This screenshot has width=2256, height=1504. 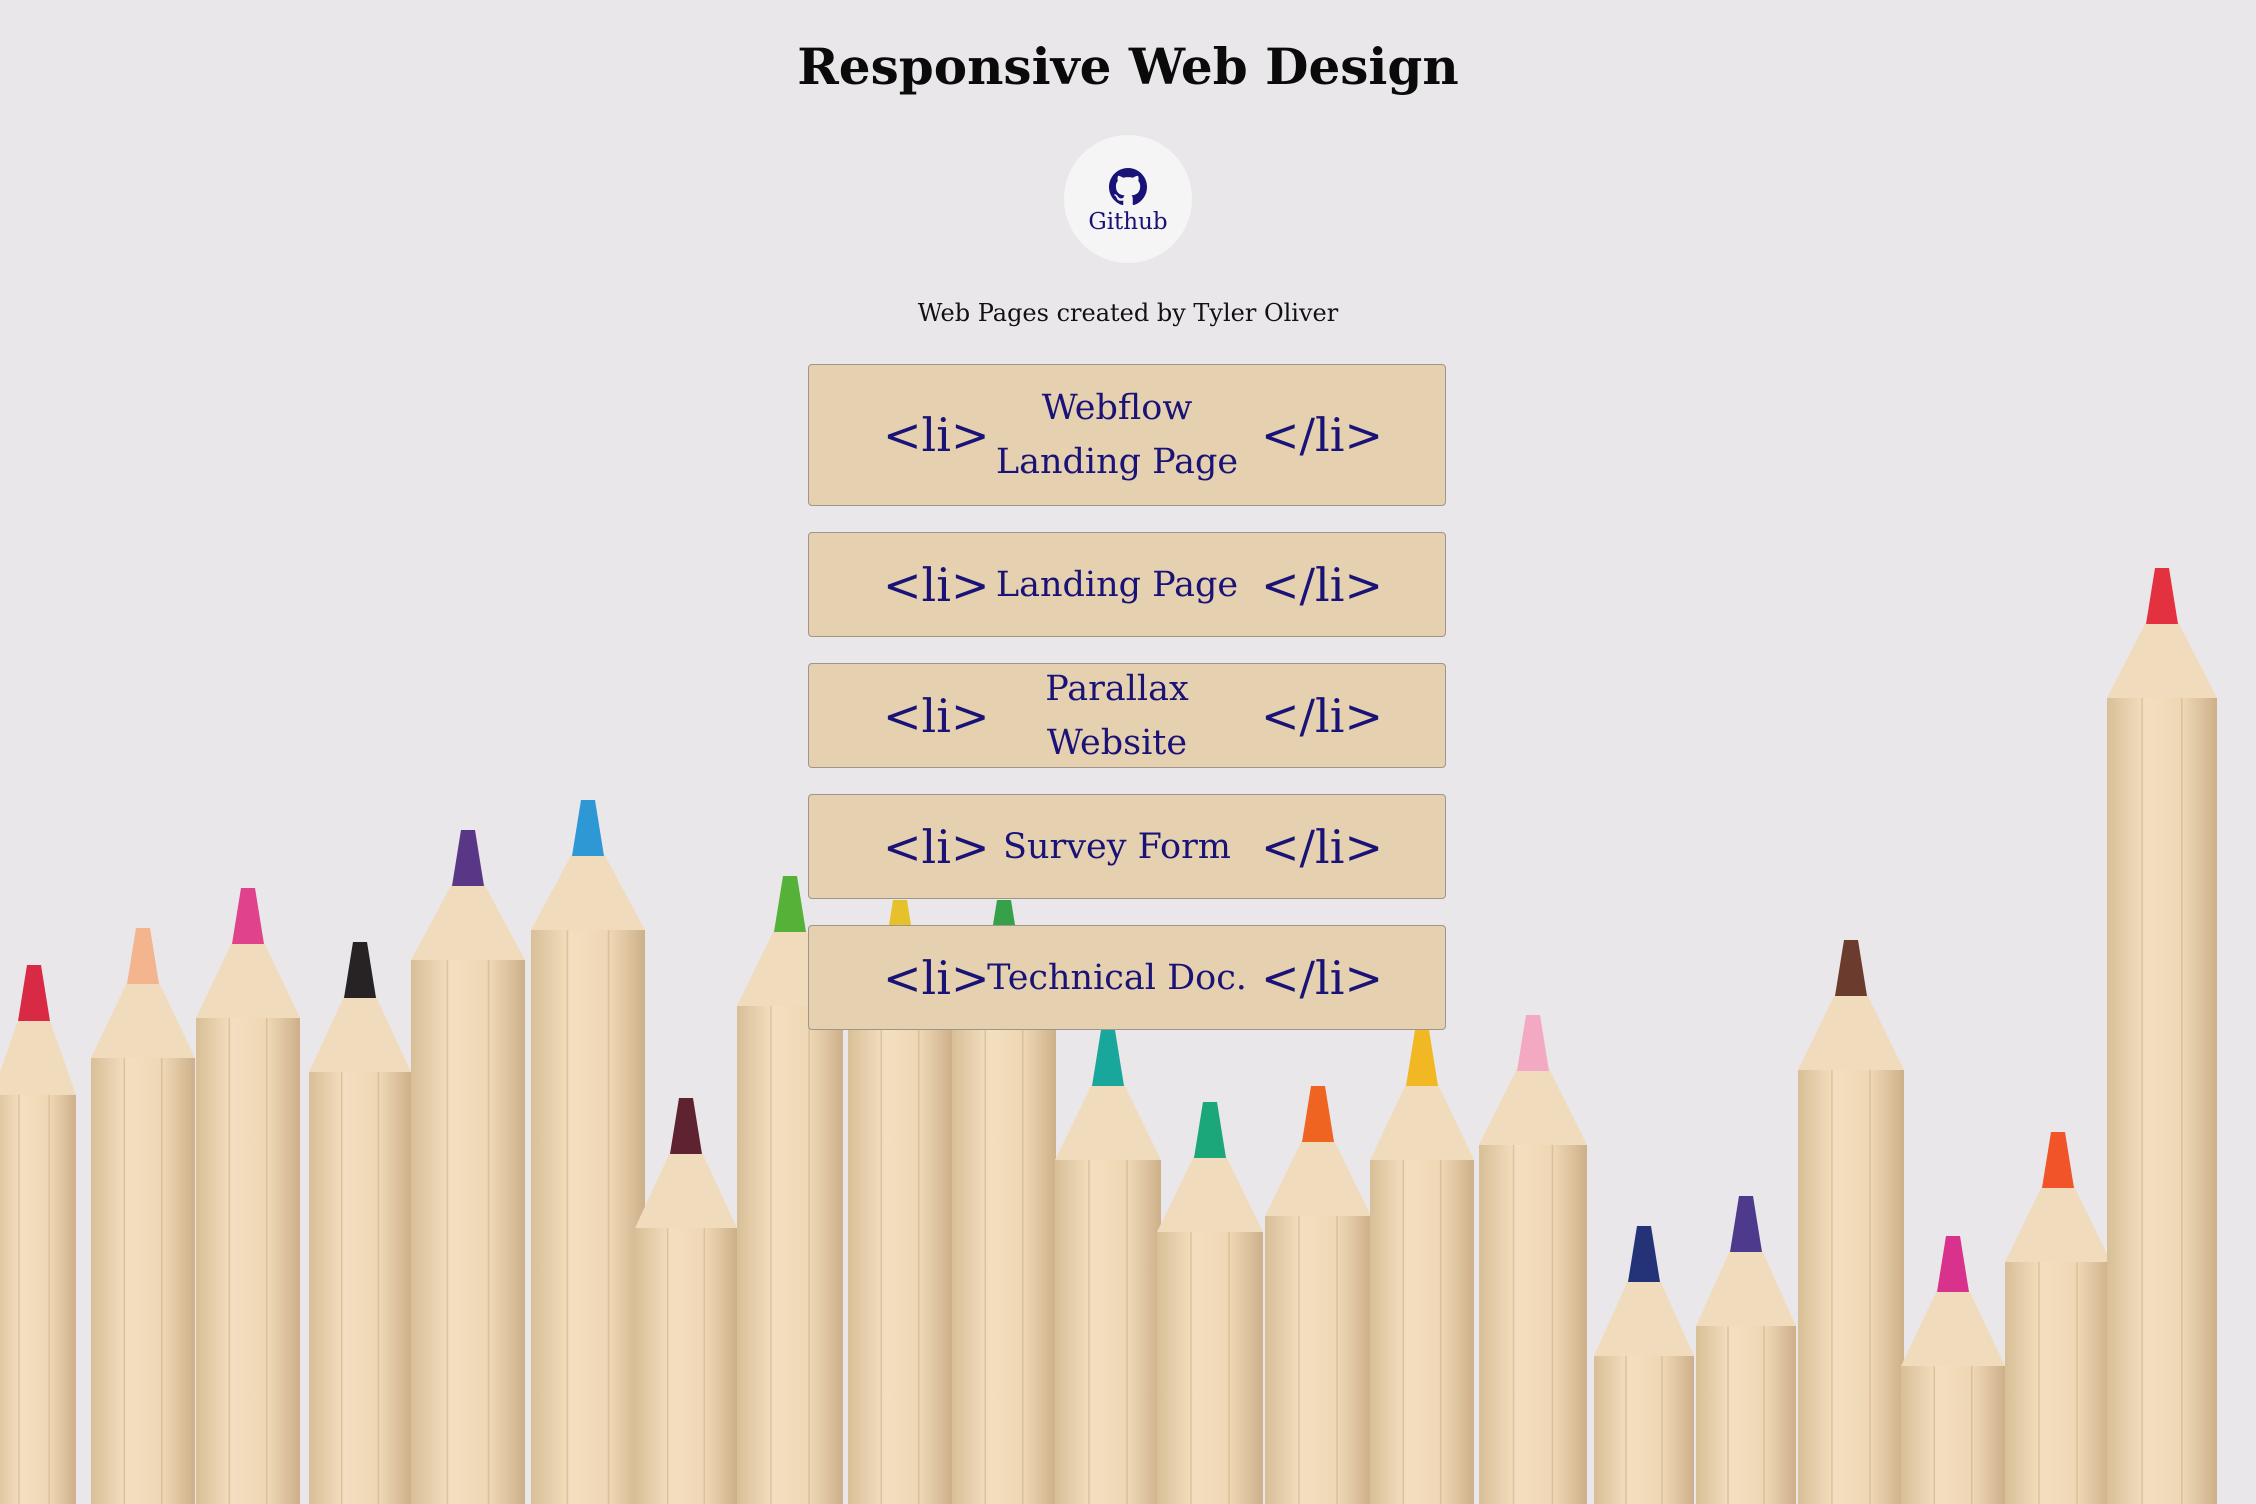 I want to click on project-link-landing-page: <li> Landing Page </li>, so click(x=1127, y=584).